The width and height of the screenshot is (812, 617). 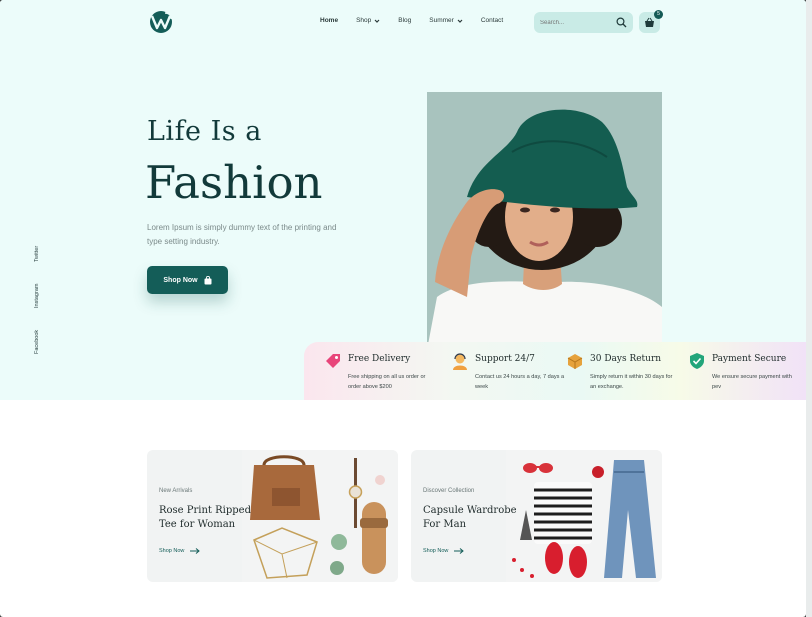 What do you see at coordinates (520, 382) in the screenshot?
I see `feature-description: Contact us 24 hours a day, 7 days a week` at bounding box center [520, 382].